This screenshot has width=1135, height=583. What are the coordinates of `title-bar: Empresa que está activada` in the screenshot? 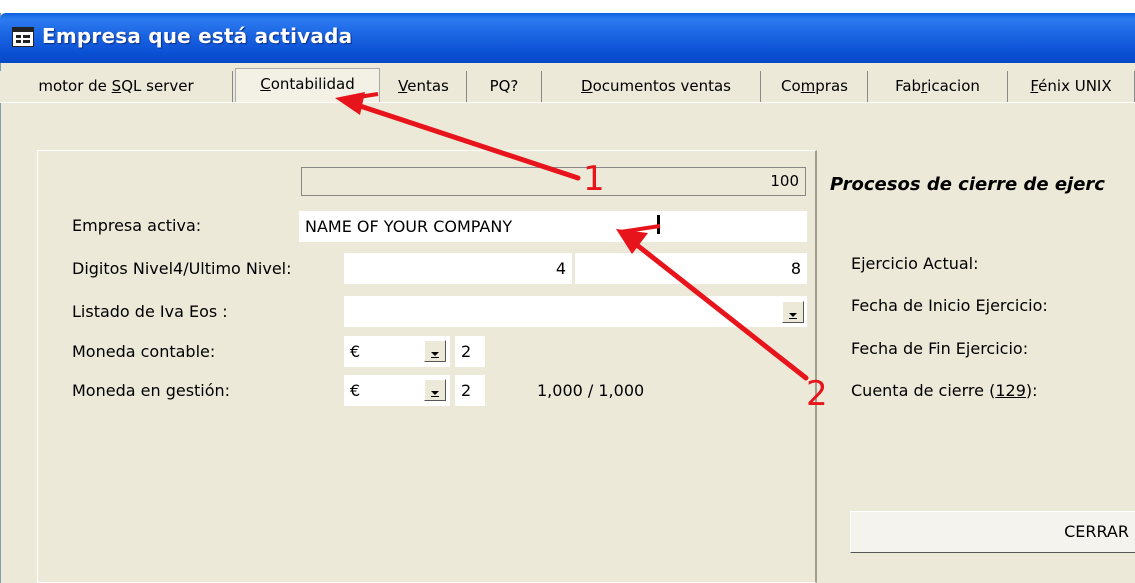 It's located at (567, 38).